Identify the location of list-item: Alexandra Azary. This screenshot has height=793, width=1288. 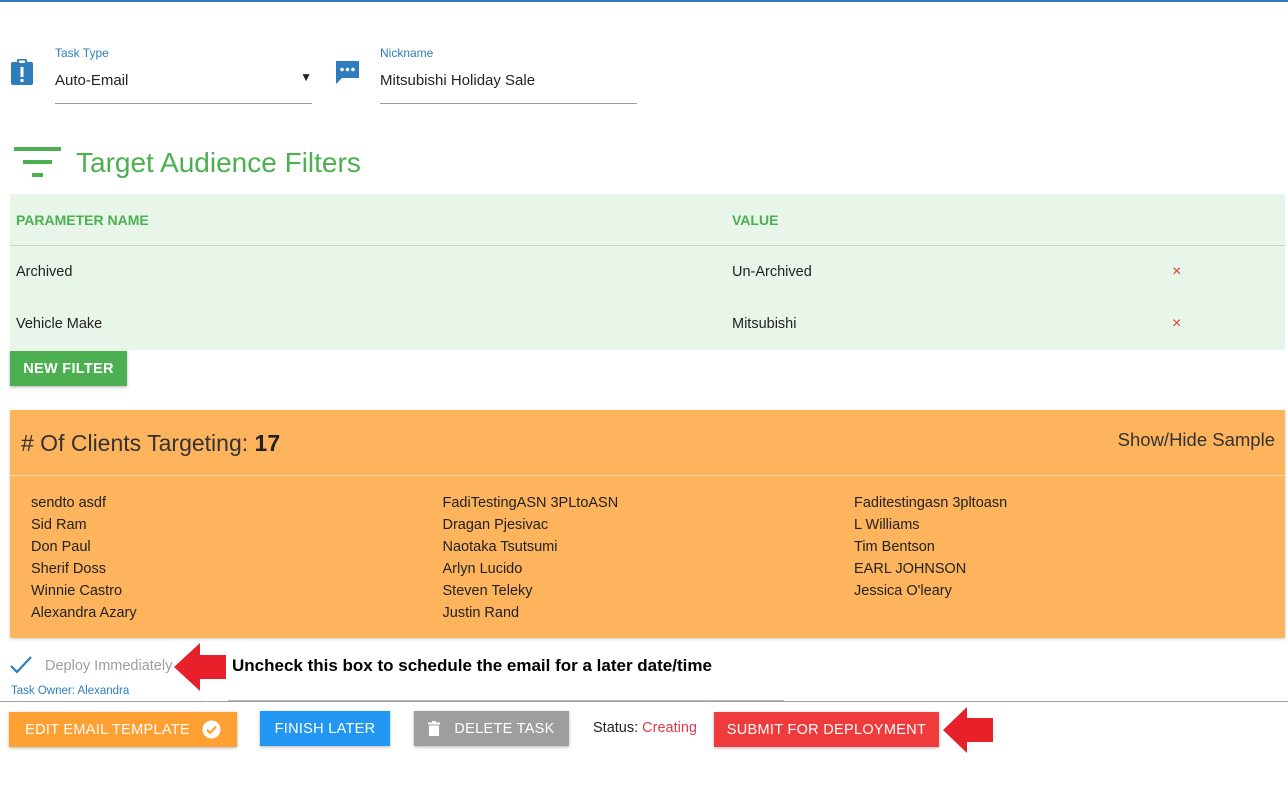
(84, 613).